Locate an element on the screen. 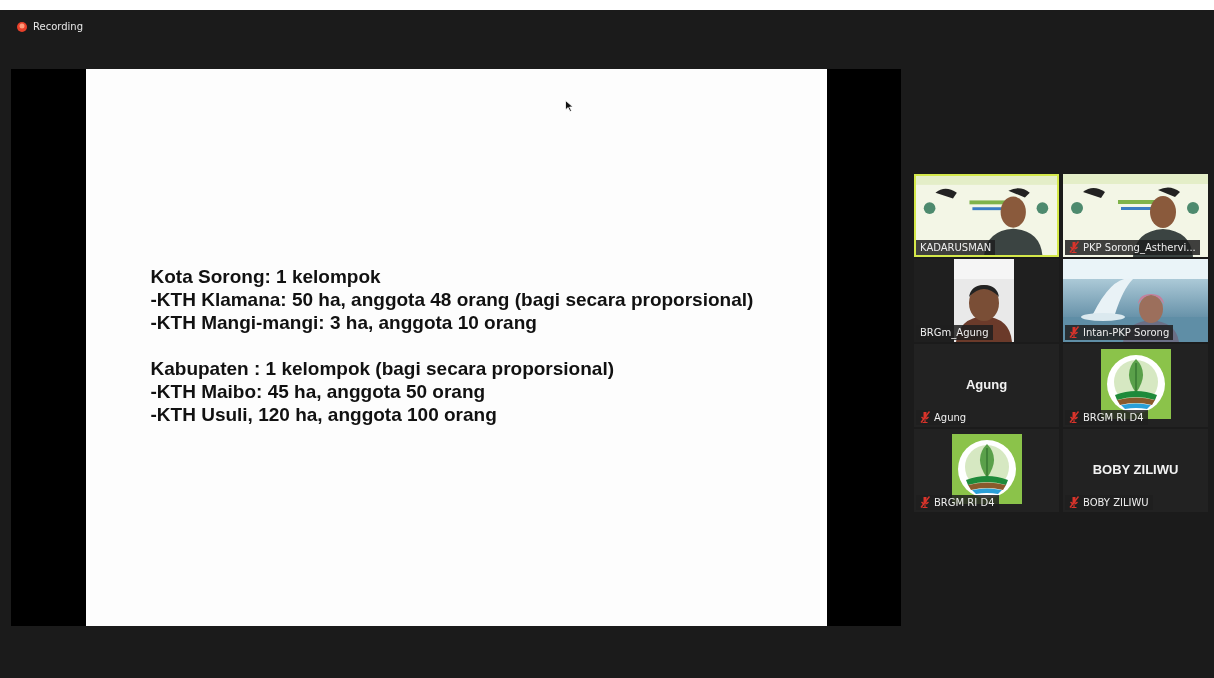  slide-text-line: Kabupaten : 1 kelompok (bagi secara proporsional) is located at coordinates (382, 368).